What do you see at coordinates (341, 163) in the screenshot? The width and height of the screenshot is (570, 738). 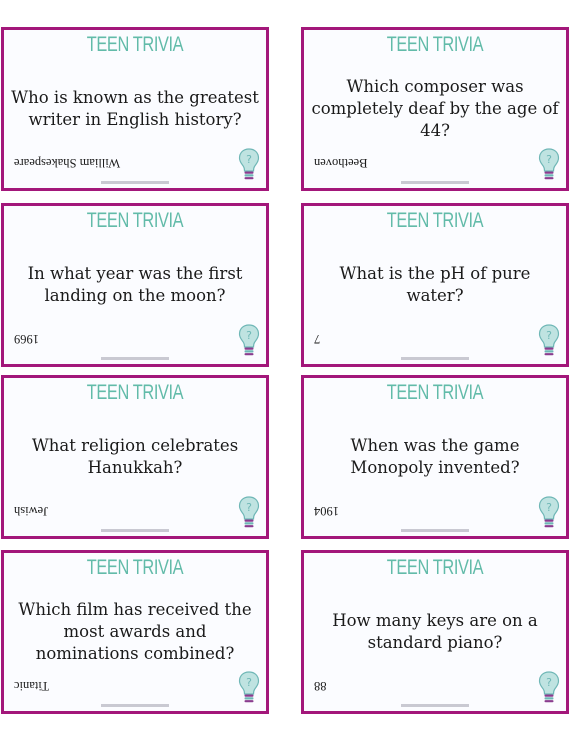 I see `card-answer: Beethoven` at bounding box center [341, 163].